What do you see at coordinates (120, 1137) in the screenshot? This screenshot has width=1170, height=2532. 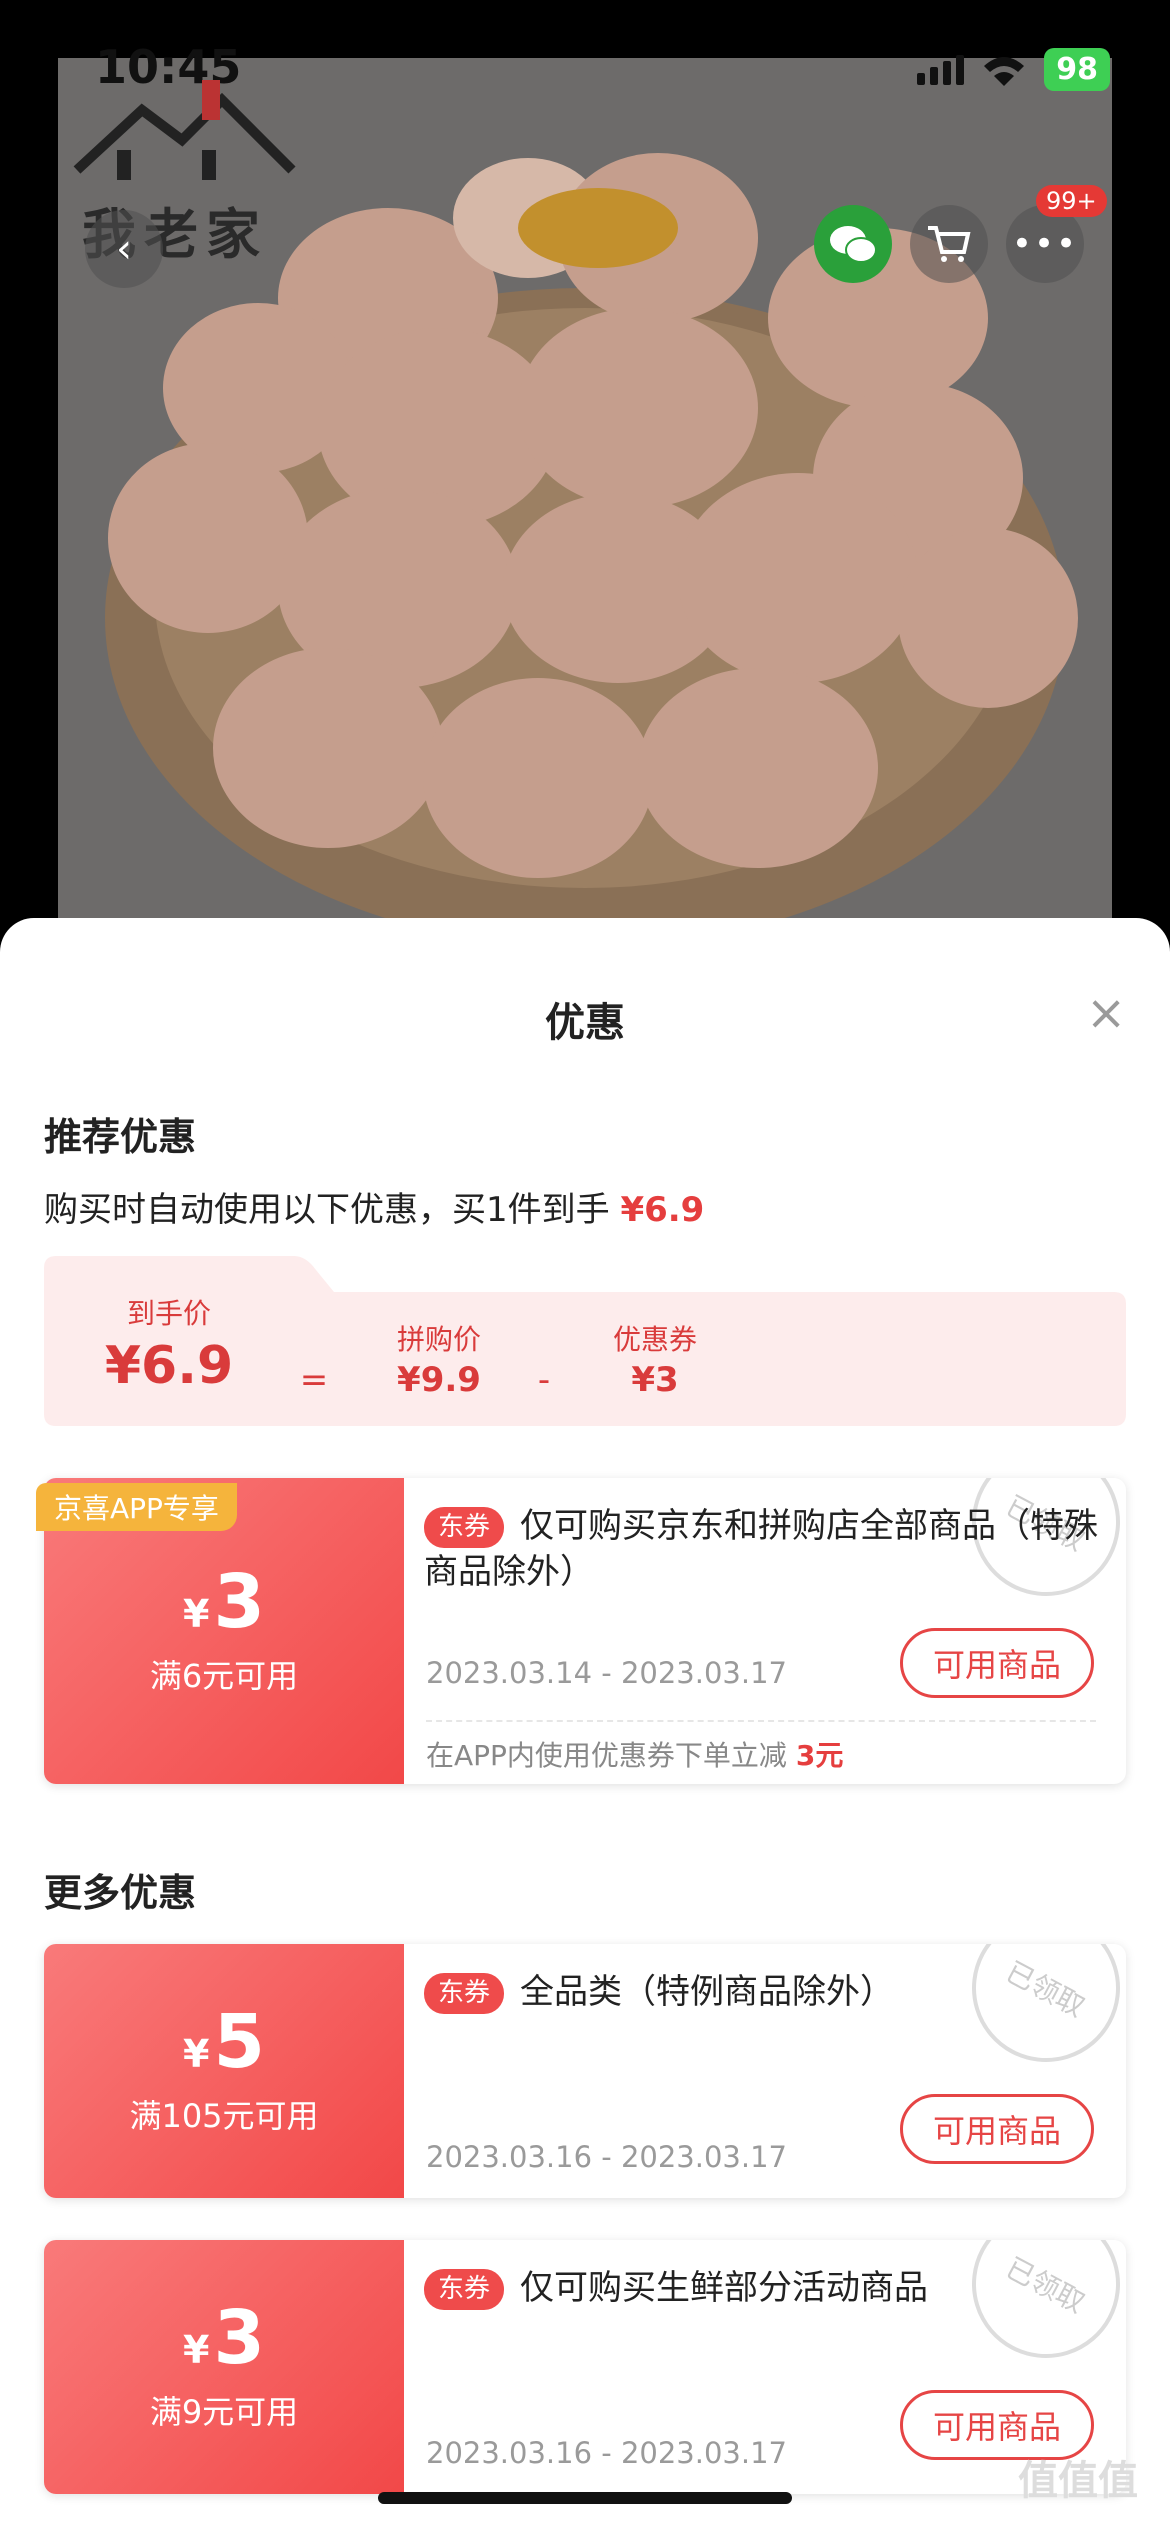 I see `recommended-heading: 推荐优惠` at bounding box center [120, 1137].